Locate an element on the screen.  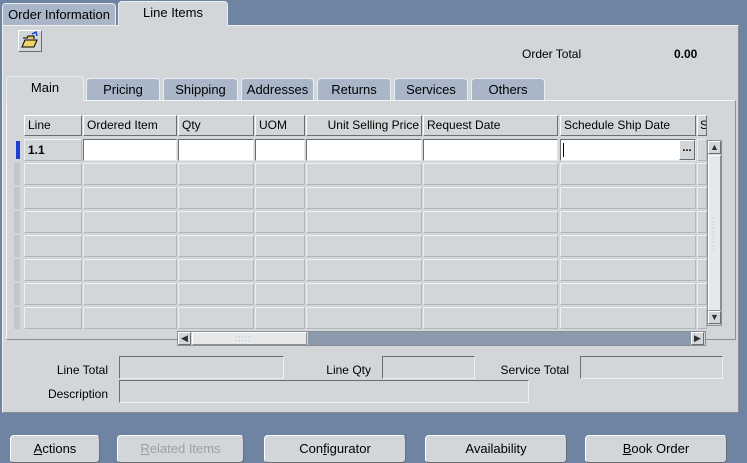
service-total-field is located at coordinates (651, 367).